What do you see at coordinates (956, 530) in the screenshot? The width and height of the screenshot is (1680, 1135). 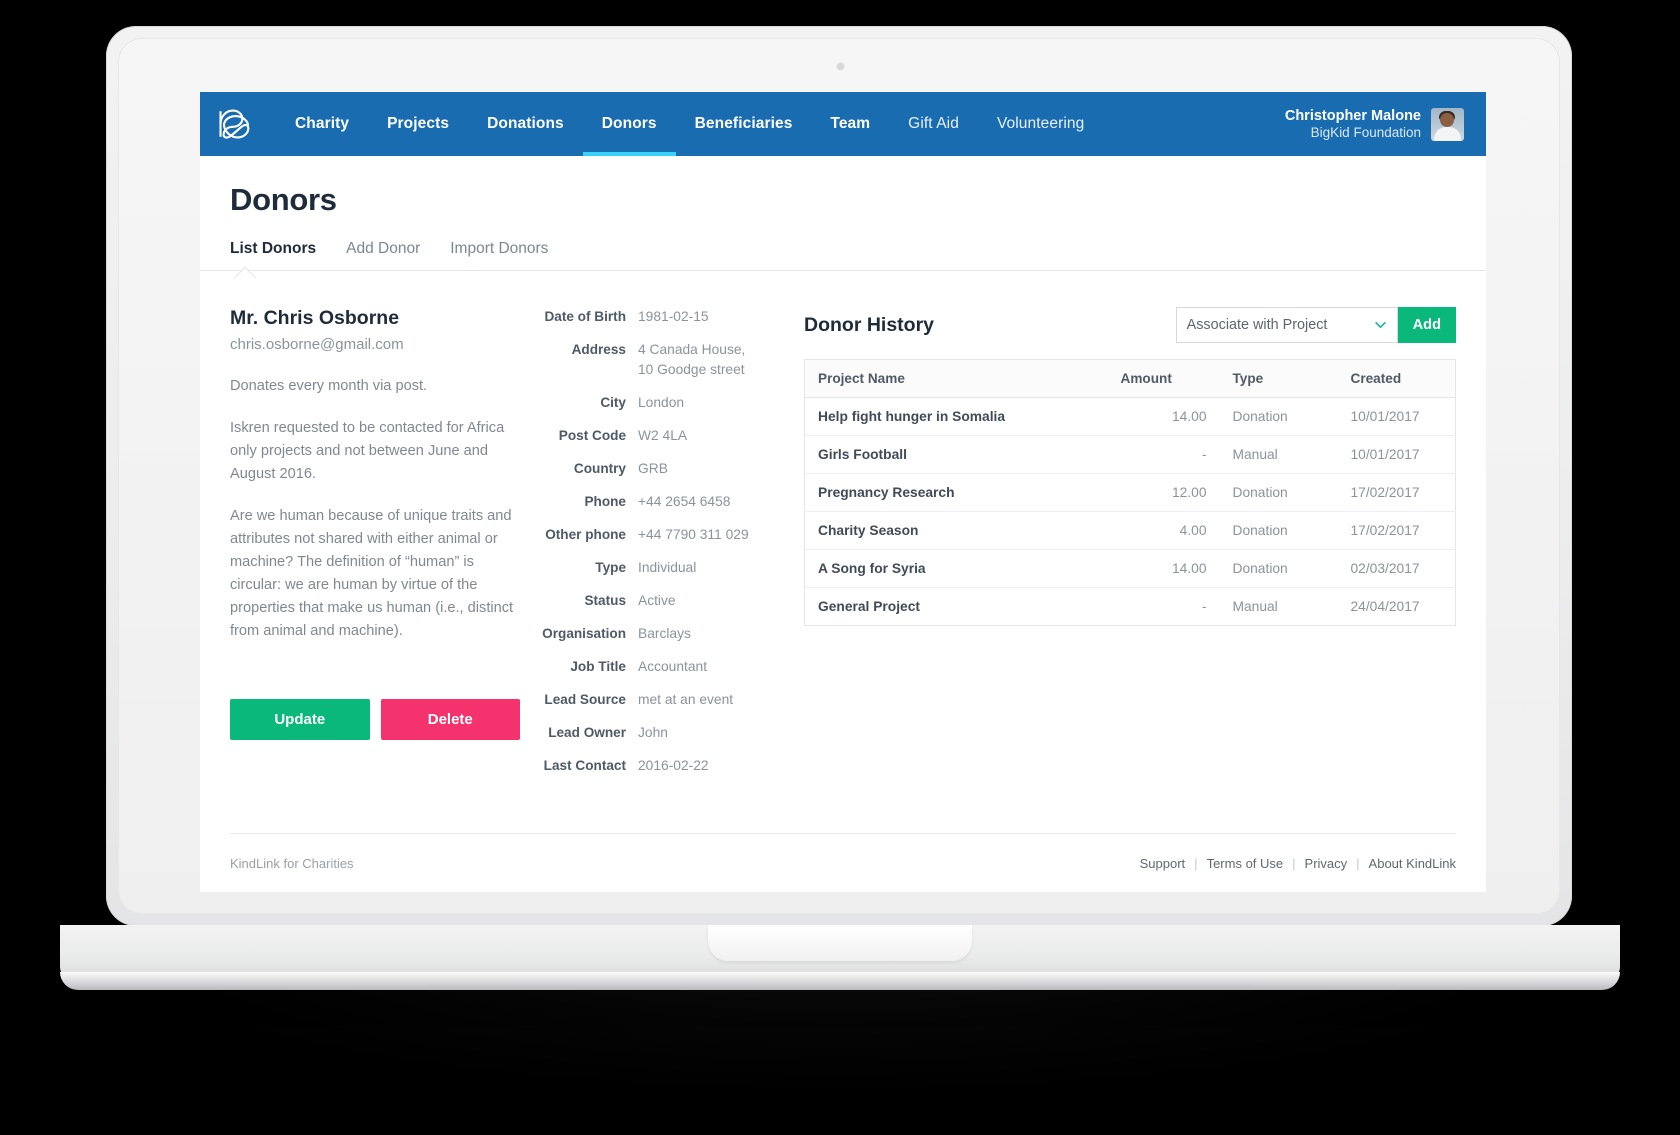 I see `cell-project: Charity Season` at bounding box center [956, 530].